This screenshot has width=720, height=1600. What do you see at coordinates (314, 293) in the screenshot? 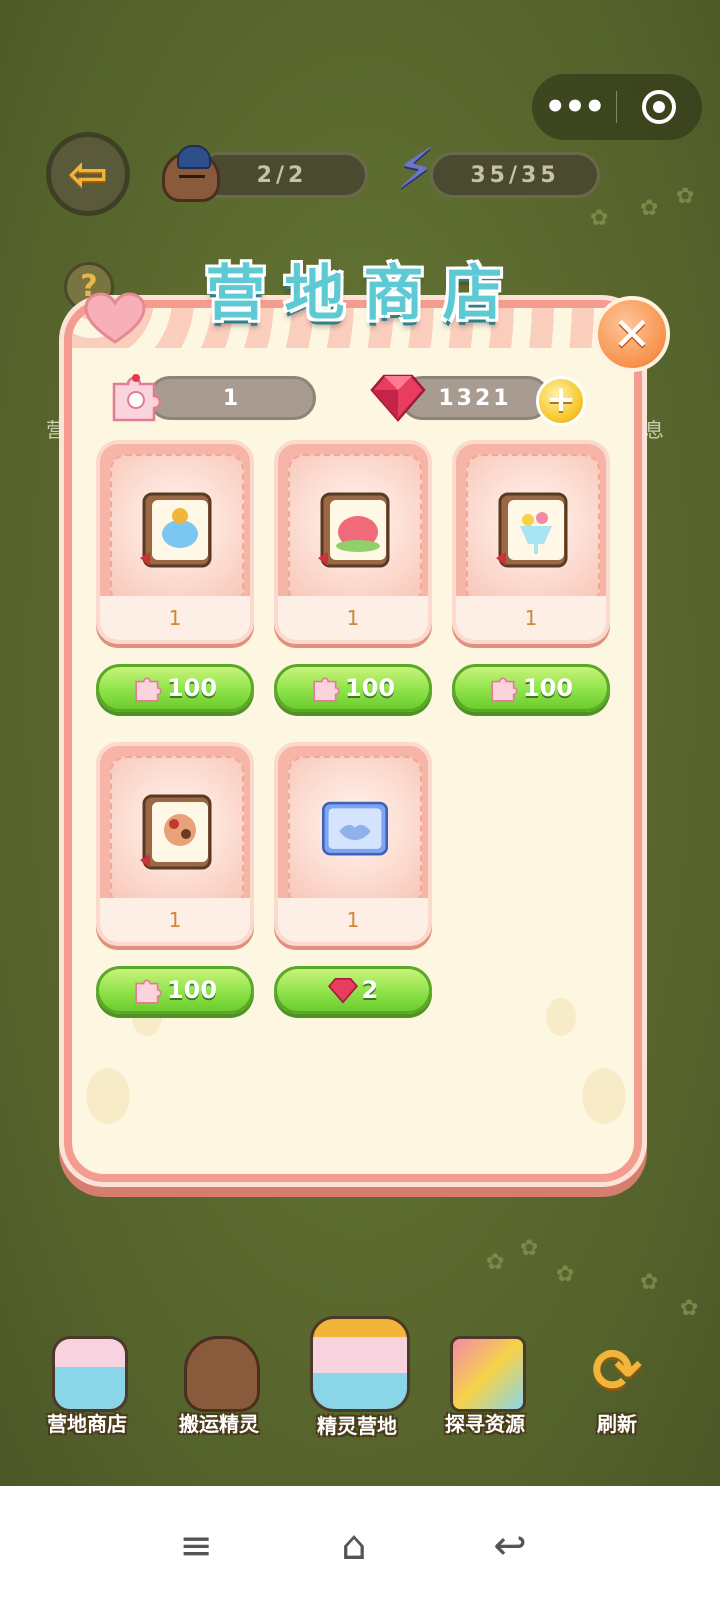
I see `title-char: 地` at bounding box center [314, 293].